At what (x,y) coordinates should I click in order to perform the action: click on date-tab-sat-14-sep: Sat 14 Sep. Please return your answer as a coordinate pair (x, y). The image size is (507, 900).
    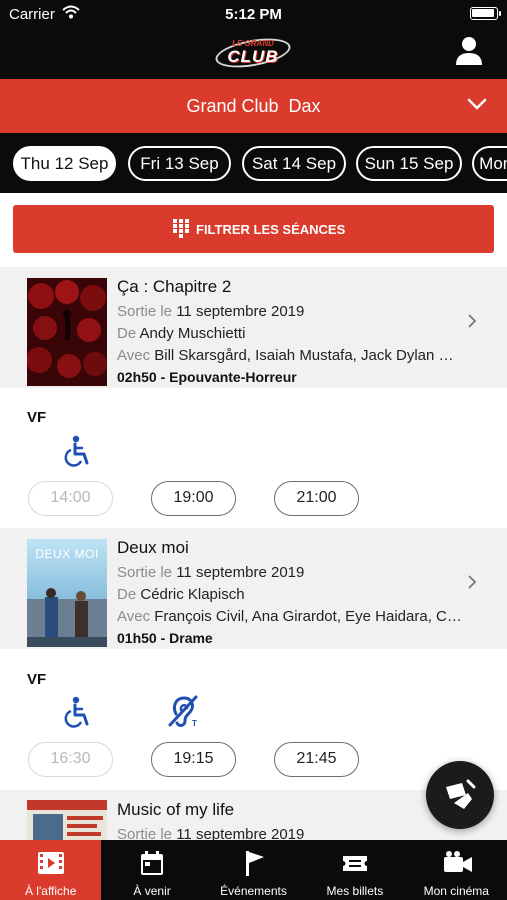
    Looking at the image, I should click on (294, 163).